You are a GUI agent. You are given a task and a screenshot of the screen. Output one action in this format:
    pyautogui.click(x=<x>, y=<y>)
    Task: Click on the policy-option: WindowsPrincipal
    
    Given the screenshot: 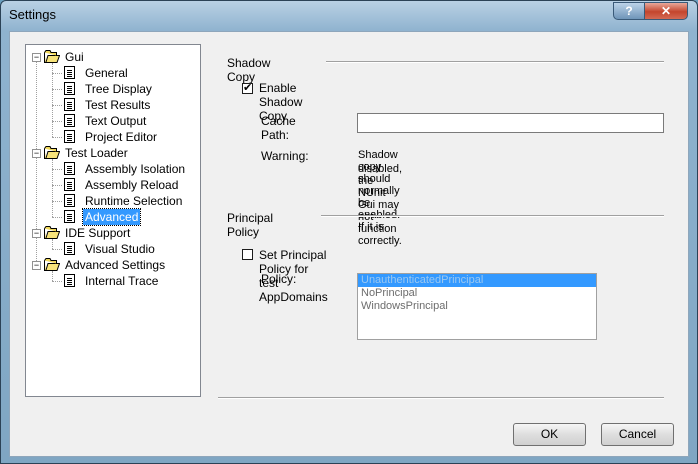 What is the action you would take?
    pyautogui.click(x=477, y=306)
    